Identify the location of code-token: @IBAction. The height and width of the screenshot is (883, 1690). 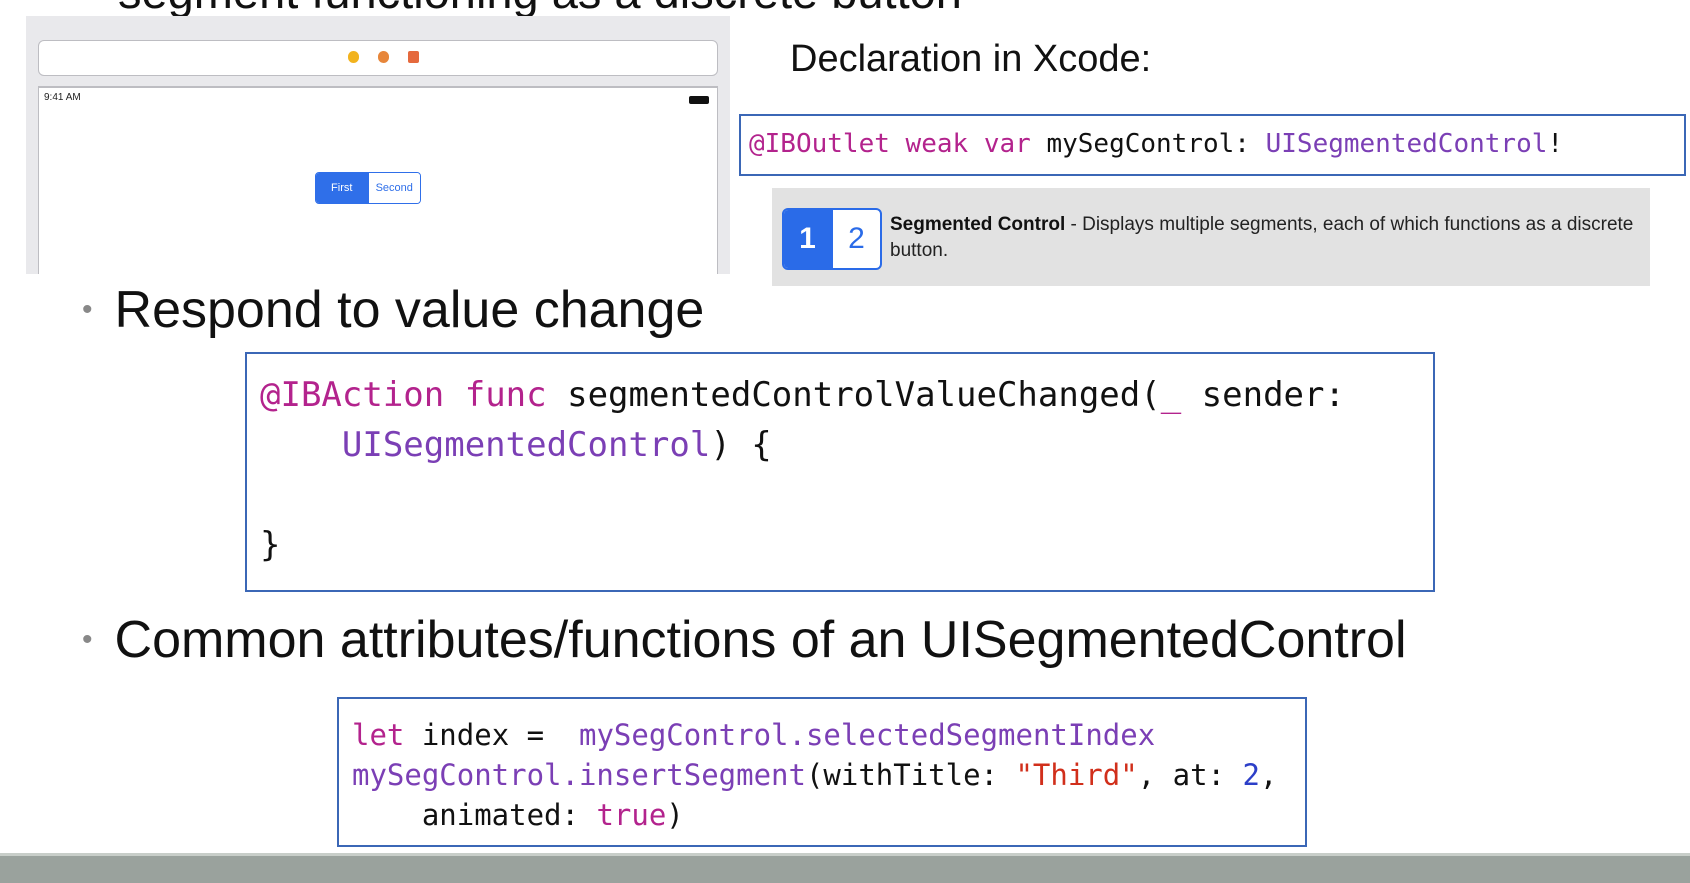
(352, 395).